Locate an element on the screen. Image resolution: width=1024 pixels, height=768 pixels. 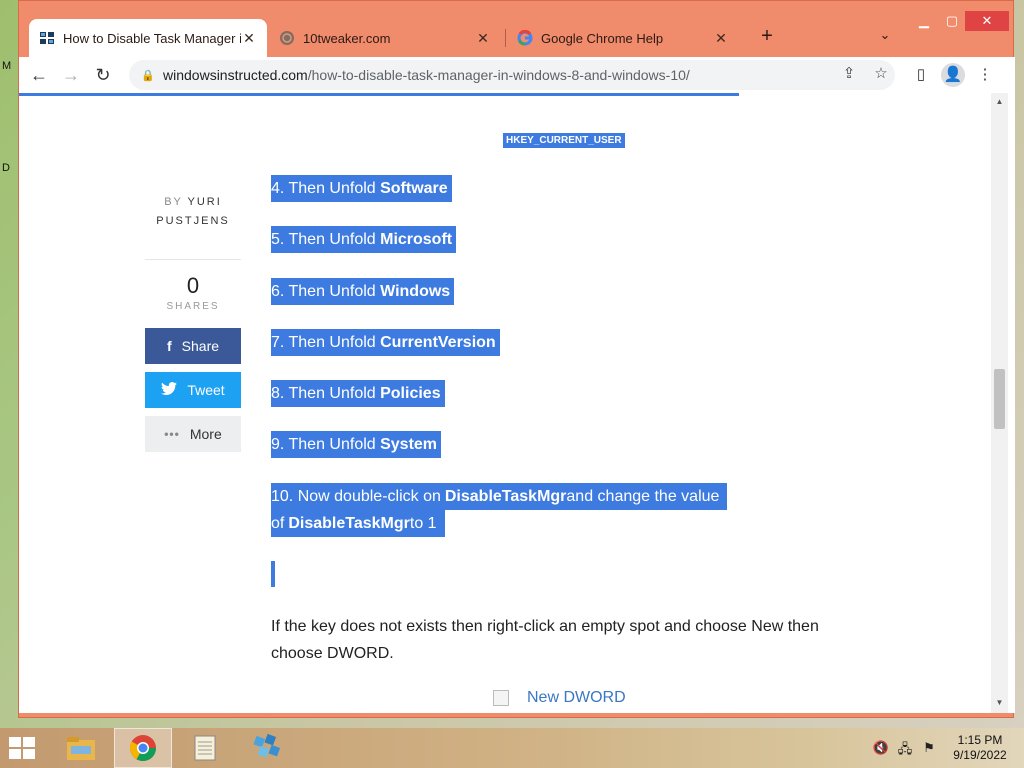
desktop-edge-letter: D is located at coordinates (6, 168).